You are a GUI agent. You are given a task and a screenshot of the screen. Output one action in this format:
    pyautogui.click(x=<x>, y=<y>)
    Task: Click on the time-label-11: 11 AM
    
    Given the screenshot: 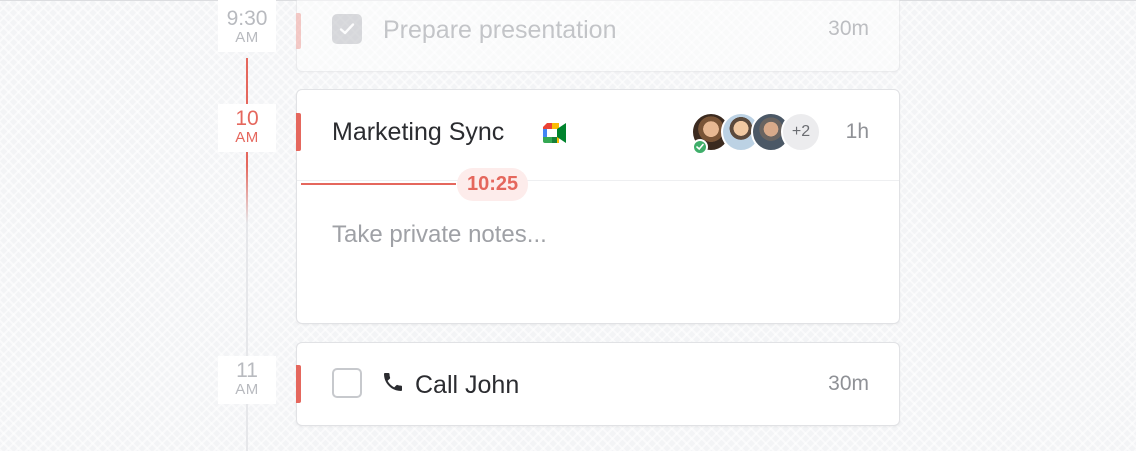 What is the action you would take?
    pyautogui.click(x=247, y=380)
    